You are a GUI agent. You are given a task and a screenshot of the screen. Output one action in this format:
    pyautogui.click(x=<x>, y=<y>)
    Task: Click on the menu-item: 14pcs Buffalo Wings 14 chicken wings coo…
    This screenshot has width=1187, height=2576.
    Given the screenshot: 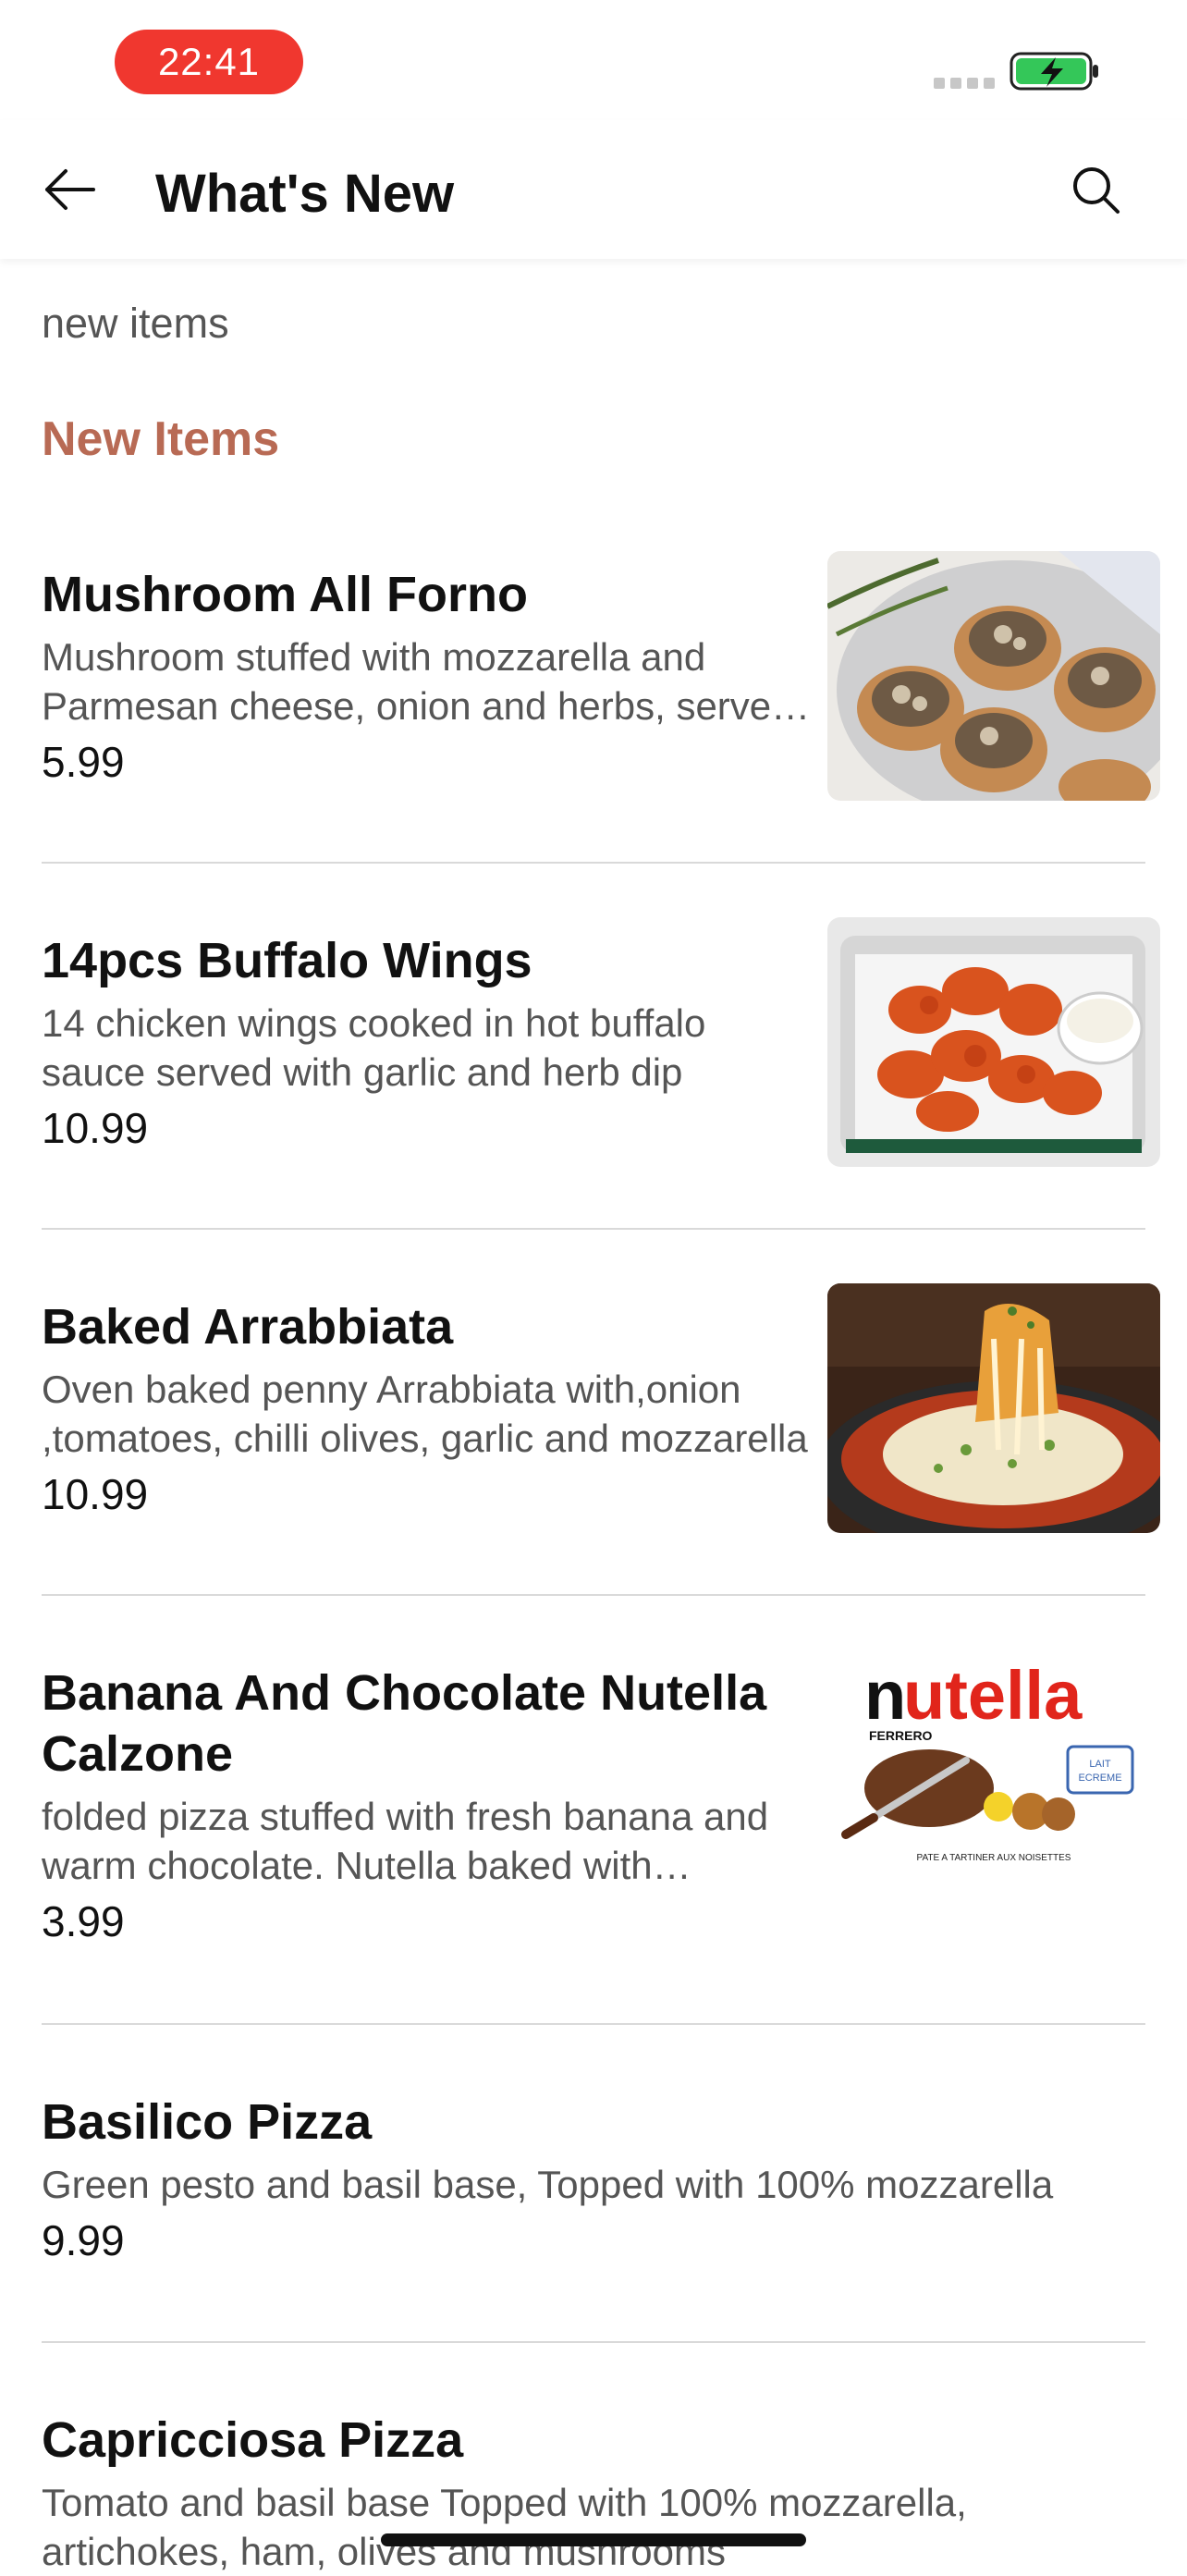 What is the action you would take?
    pyautogui.click(x=601, y=1047)
    